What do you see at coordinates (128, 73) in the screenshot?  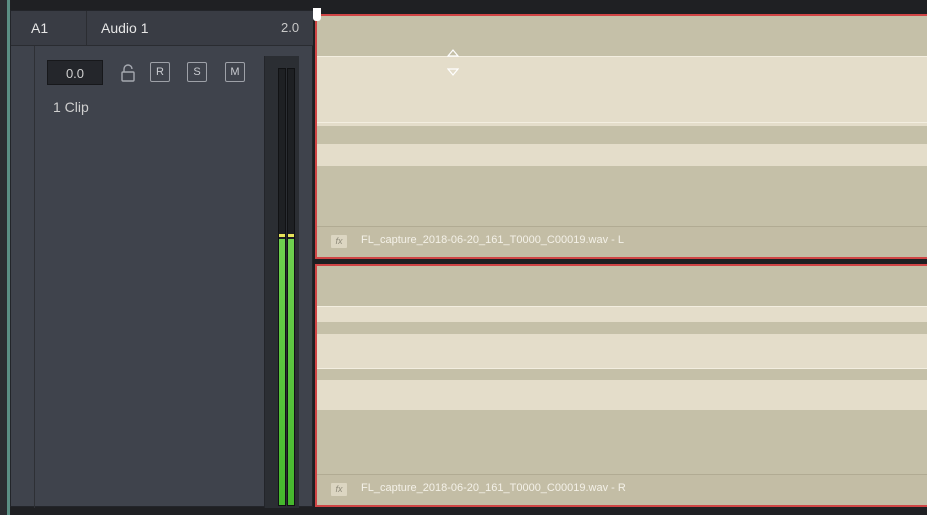 I see `lock-icon` at bounding box center [128, 73].